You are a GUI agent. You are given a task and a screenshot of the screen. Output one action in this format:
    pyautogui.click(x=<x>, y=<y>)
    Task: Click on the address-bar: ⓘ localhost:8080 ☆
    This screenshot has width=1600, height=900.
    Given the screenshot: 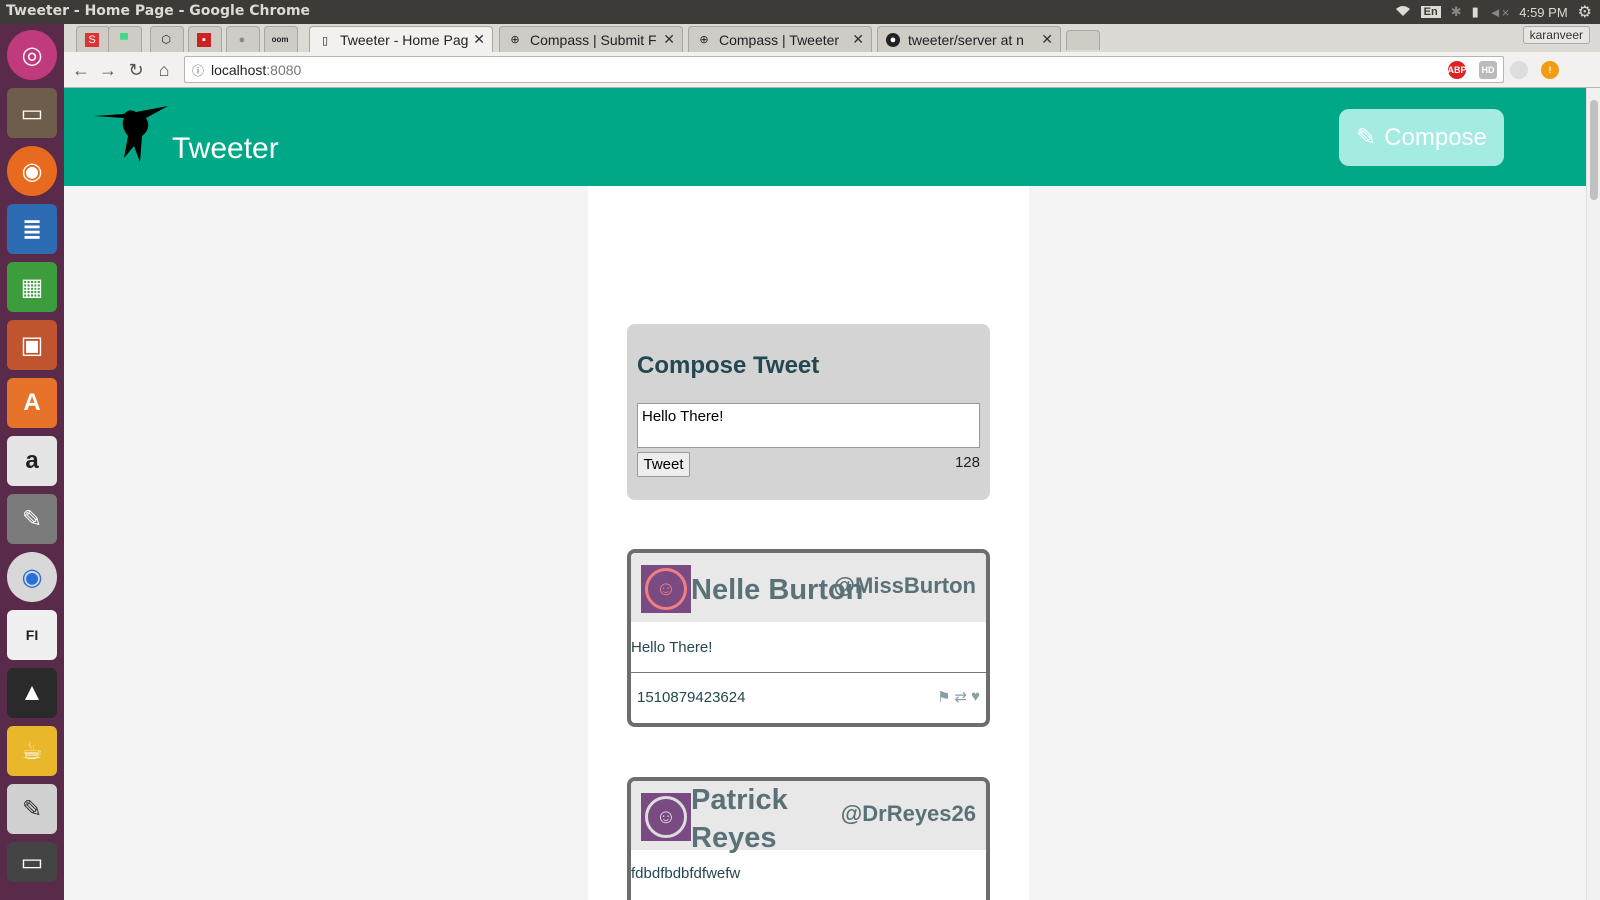 What is the action you would take?
    pyautogui.click(x=844, y=69)
    